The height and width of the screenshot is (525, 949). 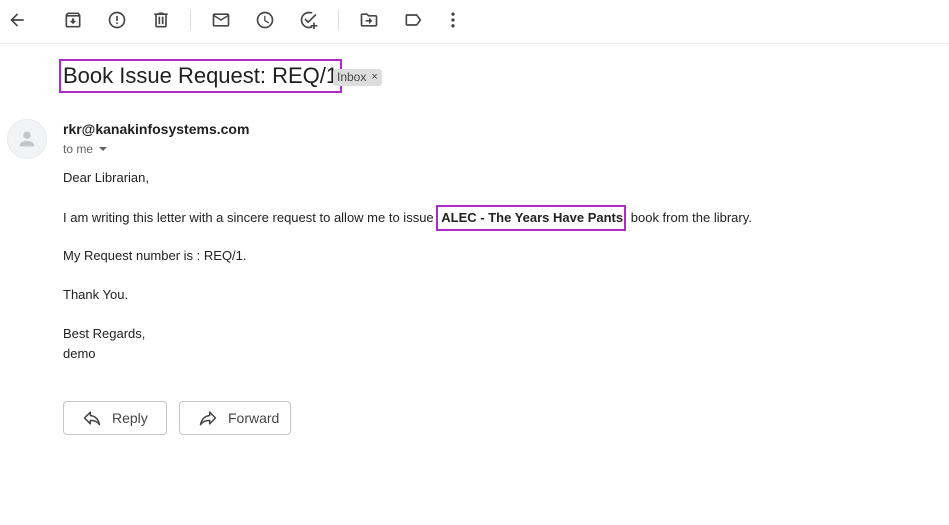 I want to click on move-to-icon, so click(x=369, y=20).